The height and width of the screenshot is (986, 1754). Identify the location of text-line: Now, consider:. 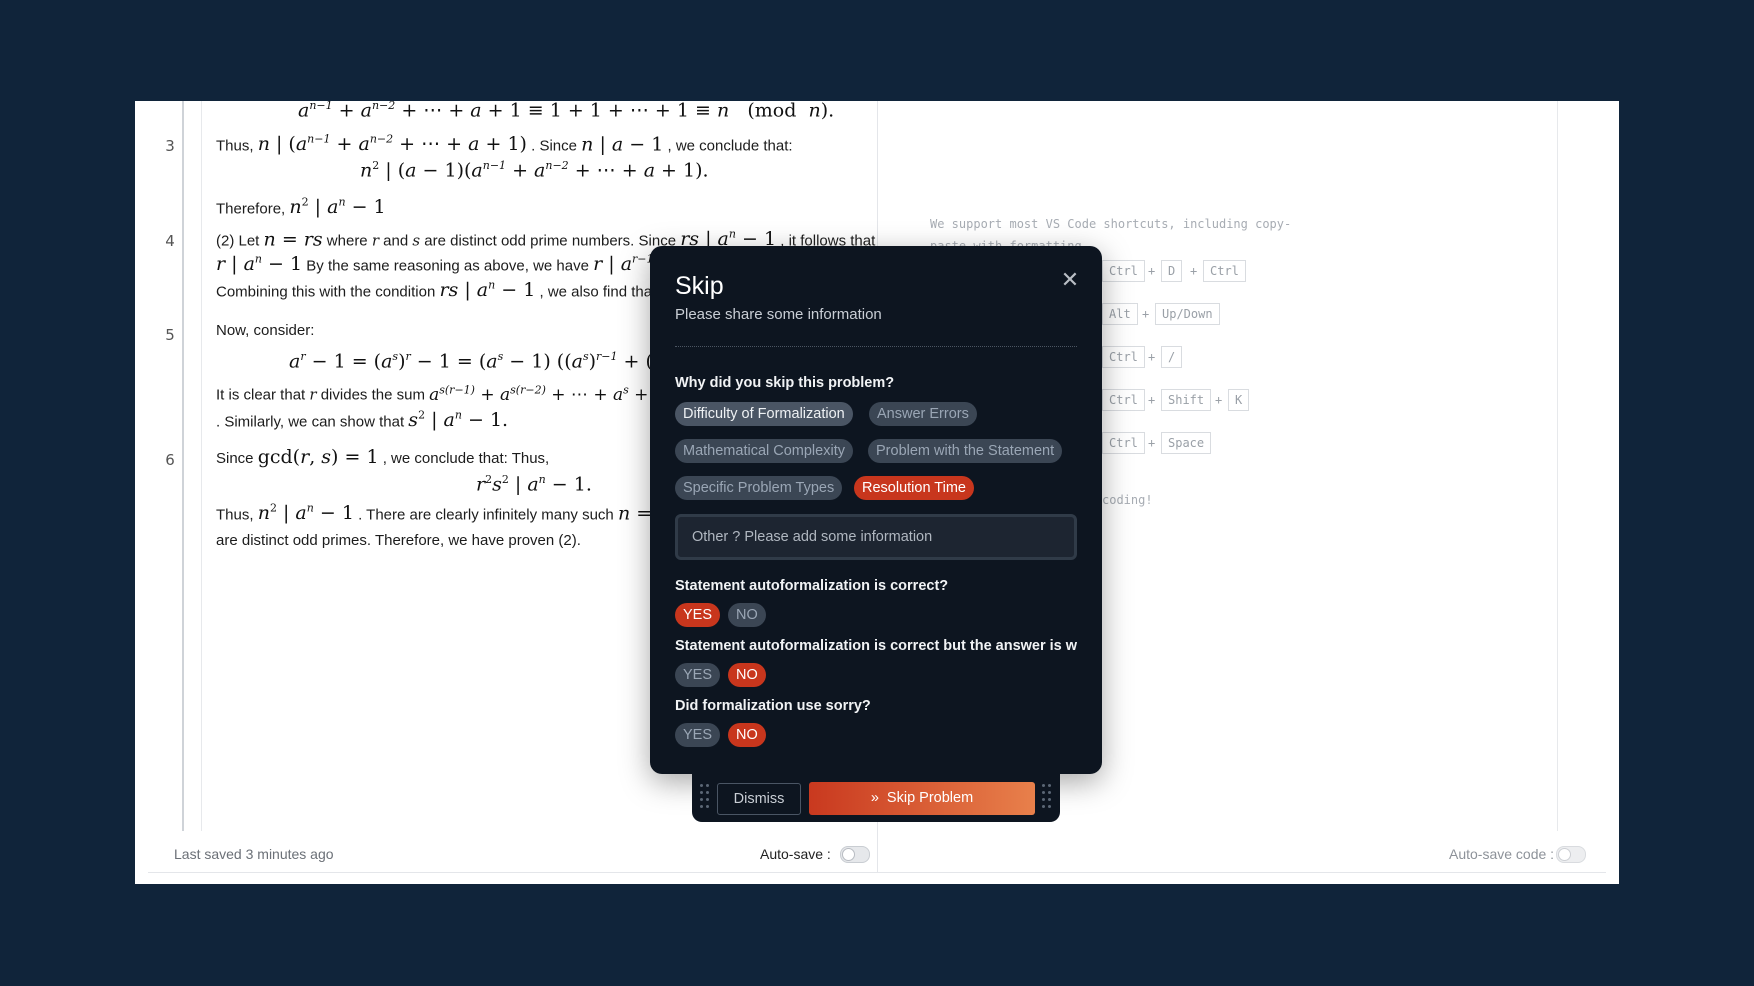
(265, 330).